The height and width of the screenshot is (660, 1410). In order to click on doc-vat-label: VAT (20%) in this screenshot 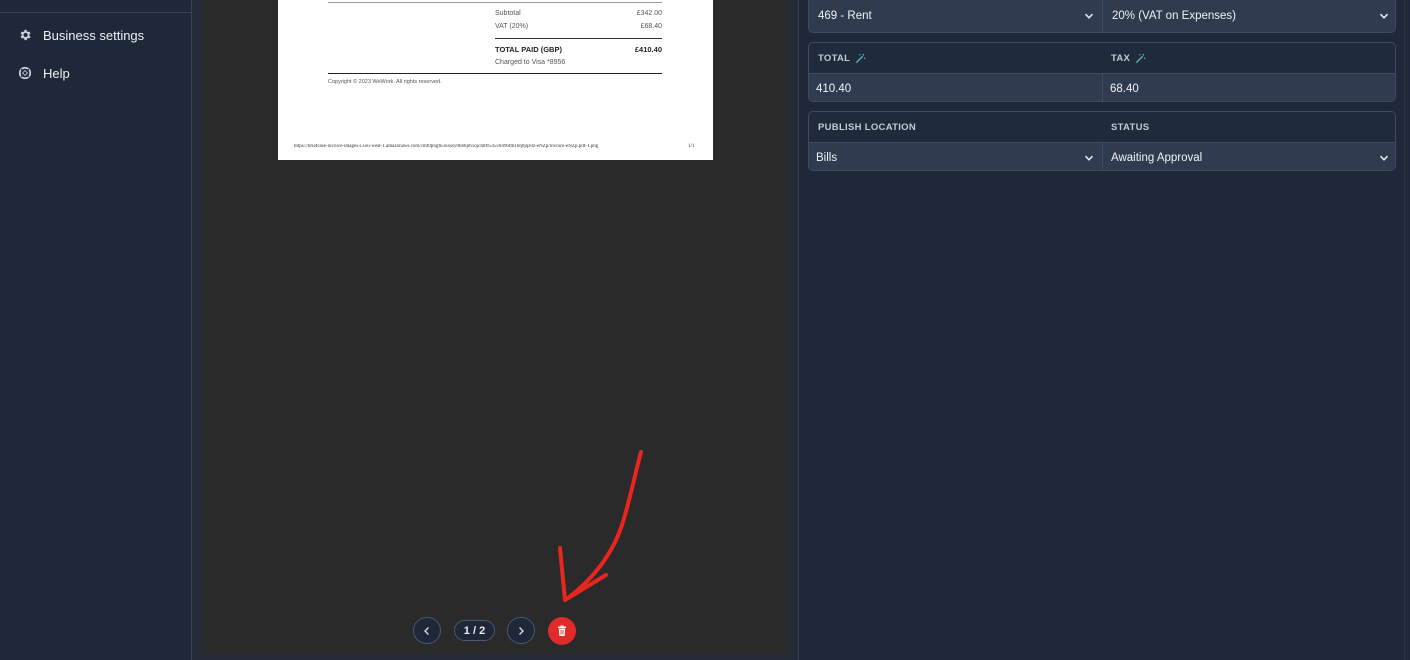, I will do `click(512, 26)`.